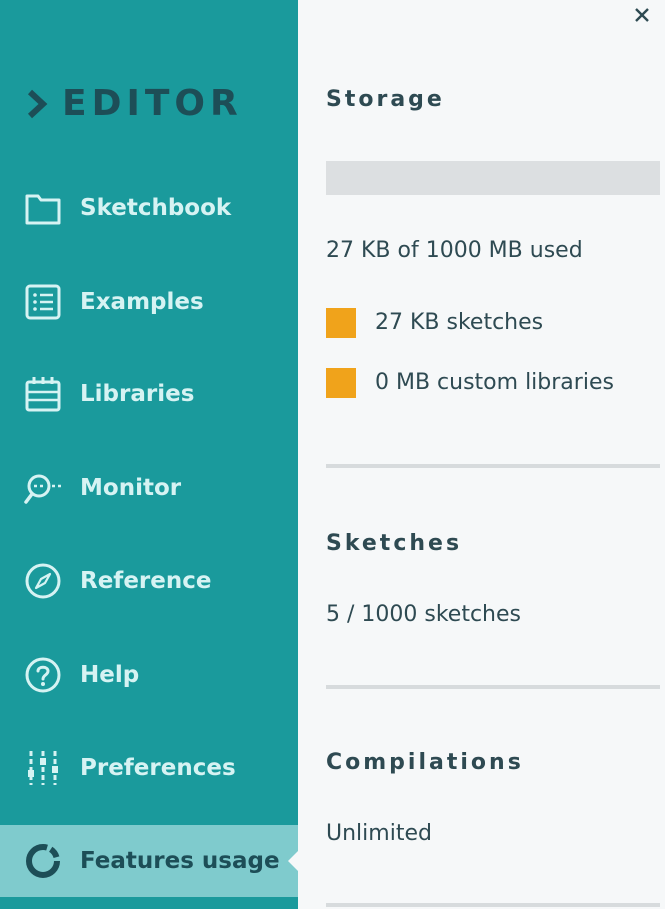 The height and width of the screenshot is (909, 665). Describe the element at coordinates (158, 768) in the screenshot. I see `sidebar-item-label: Preferences` at that location.